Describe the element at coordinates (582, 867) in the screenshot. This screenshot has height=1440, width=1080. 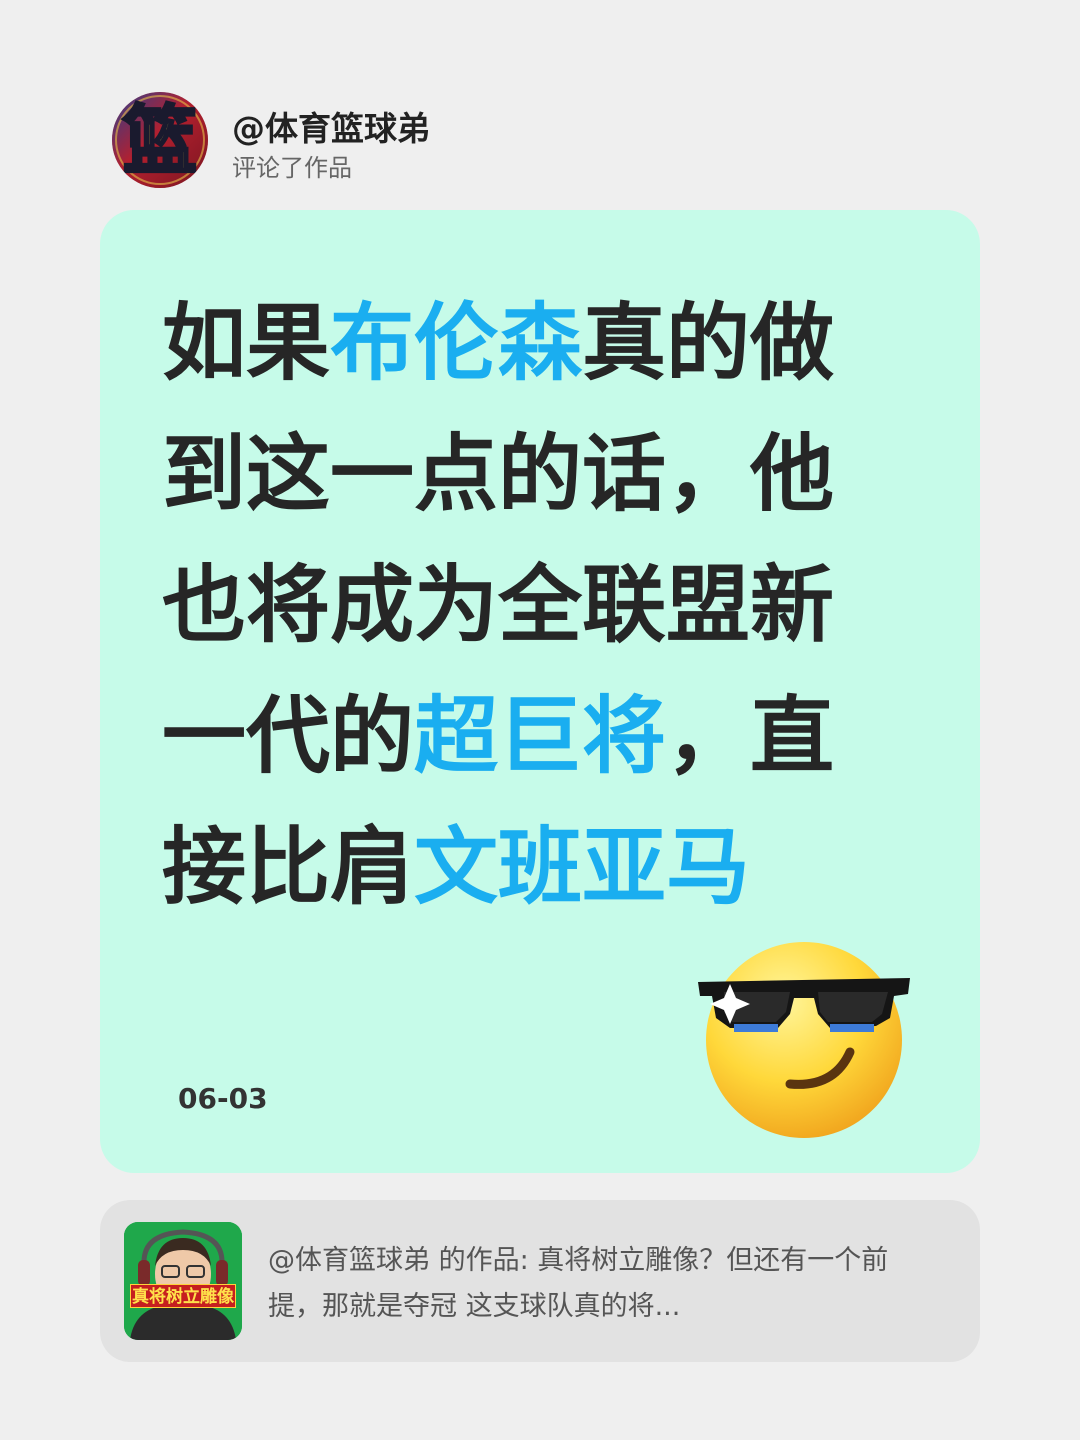
I see `highlight-name-wembanyama: 文班亚马` at that location.